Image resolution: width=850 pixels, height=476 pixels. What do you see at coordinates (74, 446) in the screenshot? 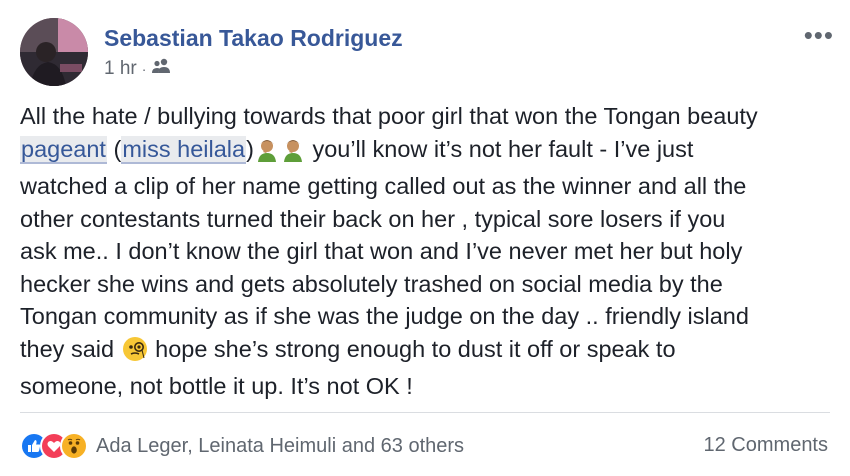
I see `wow-reaction-icon` at bounding box center [74, 446].